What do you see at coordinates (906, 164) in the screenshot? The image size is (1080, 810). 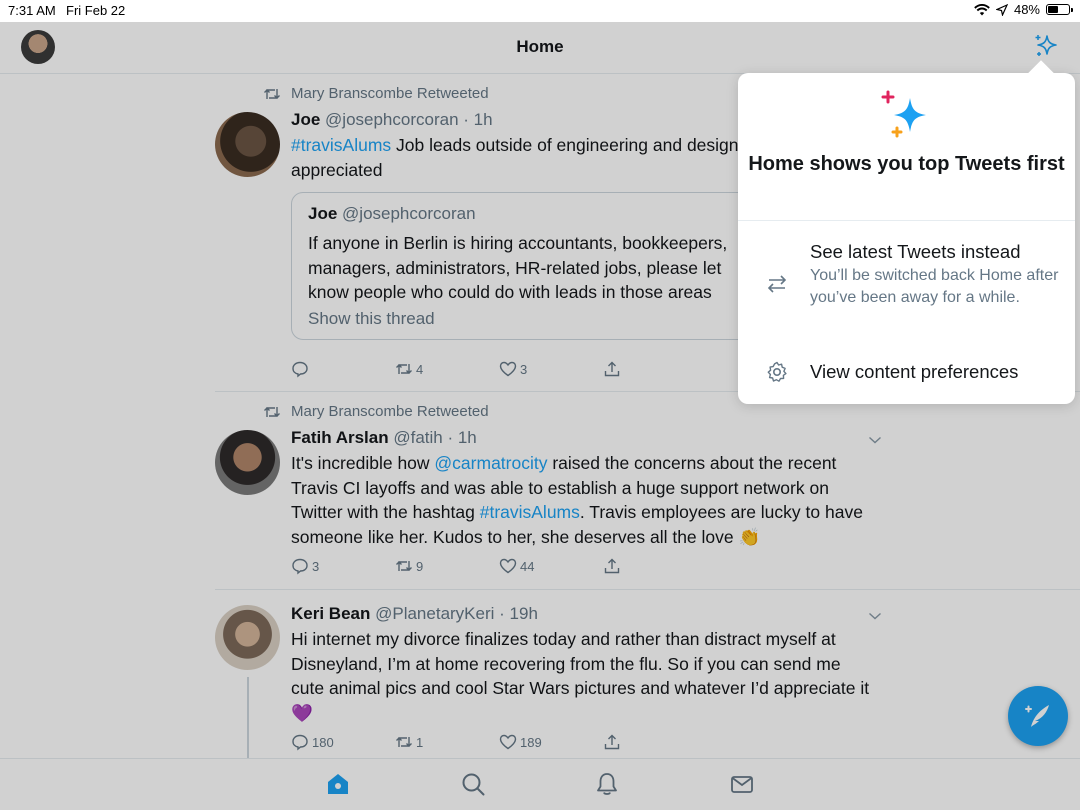 I see `popover-heading: Home shows you top Tweets first` at bounding box center [906, 164].